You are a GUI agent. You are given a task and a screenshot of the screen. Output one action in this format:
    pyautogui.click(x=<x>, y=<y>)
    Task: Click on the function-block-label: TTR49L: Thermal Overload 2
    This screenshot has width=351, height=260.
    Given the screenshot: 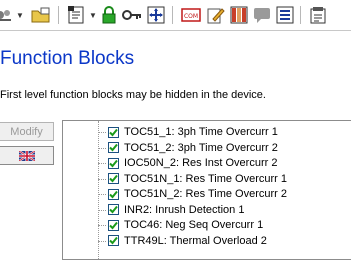 What is the action you would take?
    pyautogui.click(x=195, y=240)
    